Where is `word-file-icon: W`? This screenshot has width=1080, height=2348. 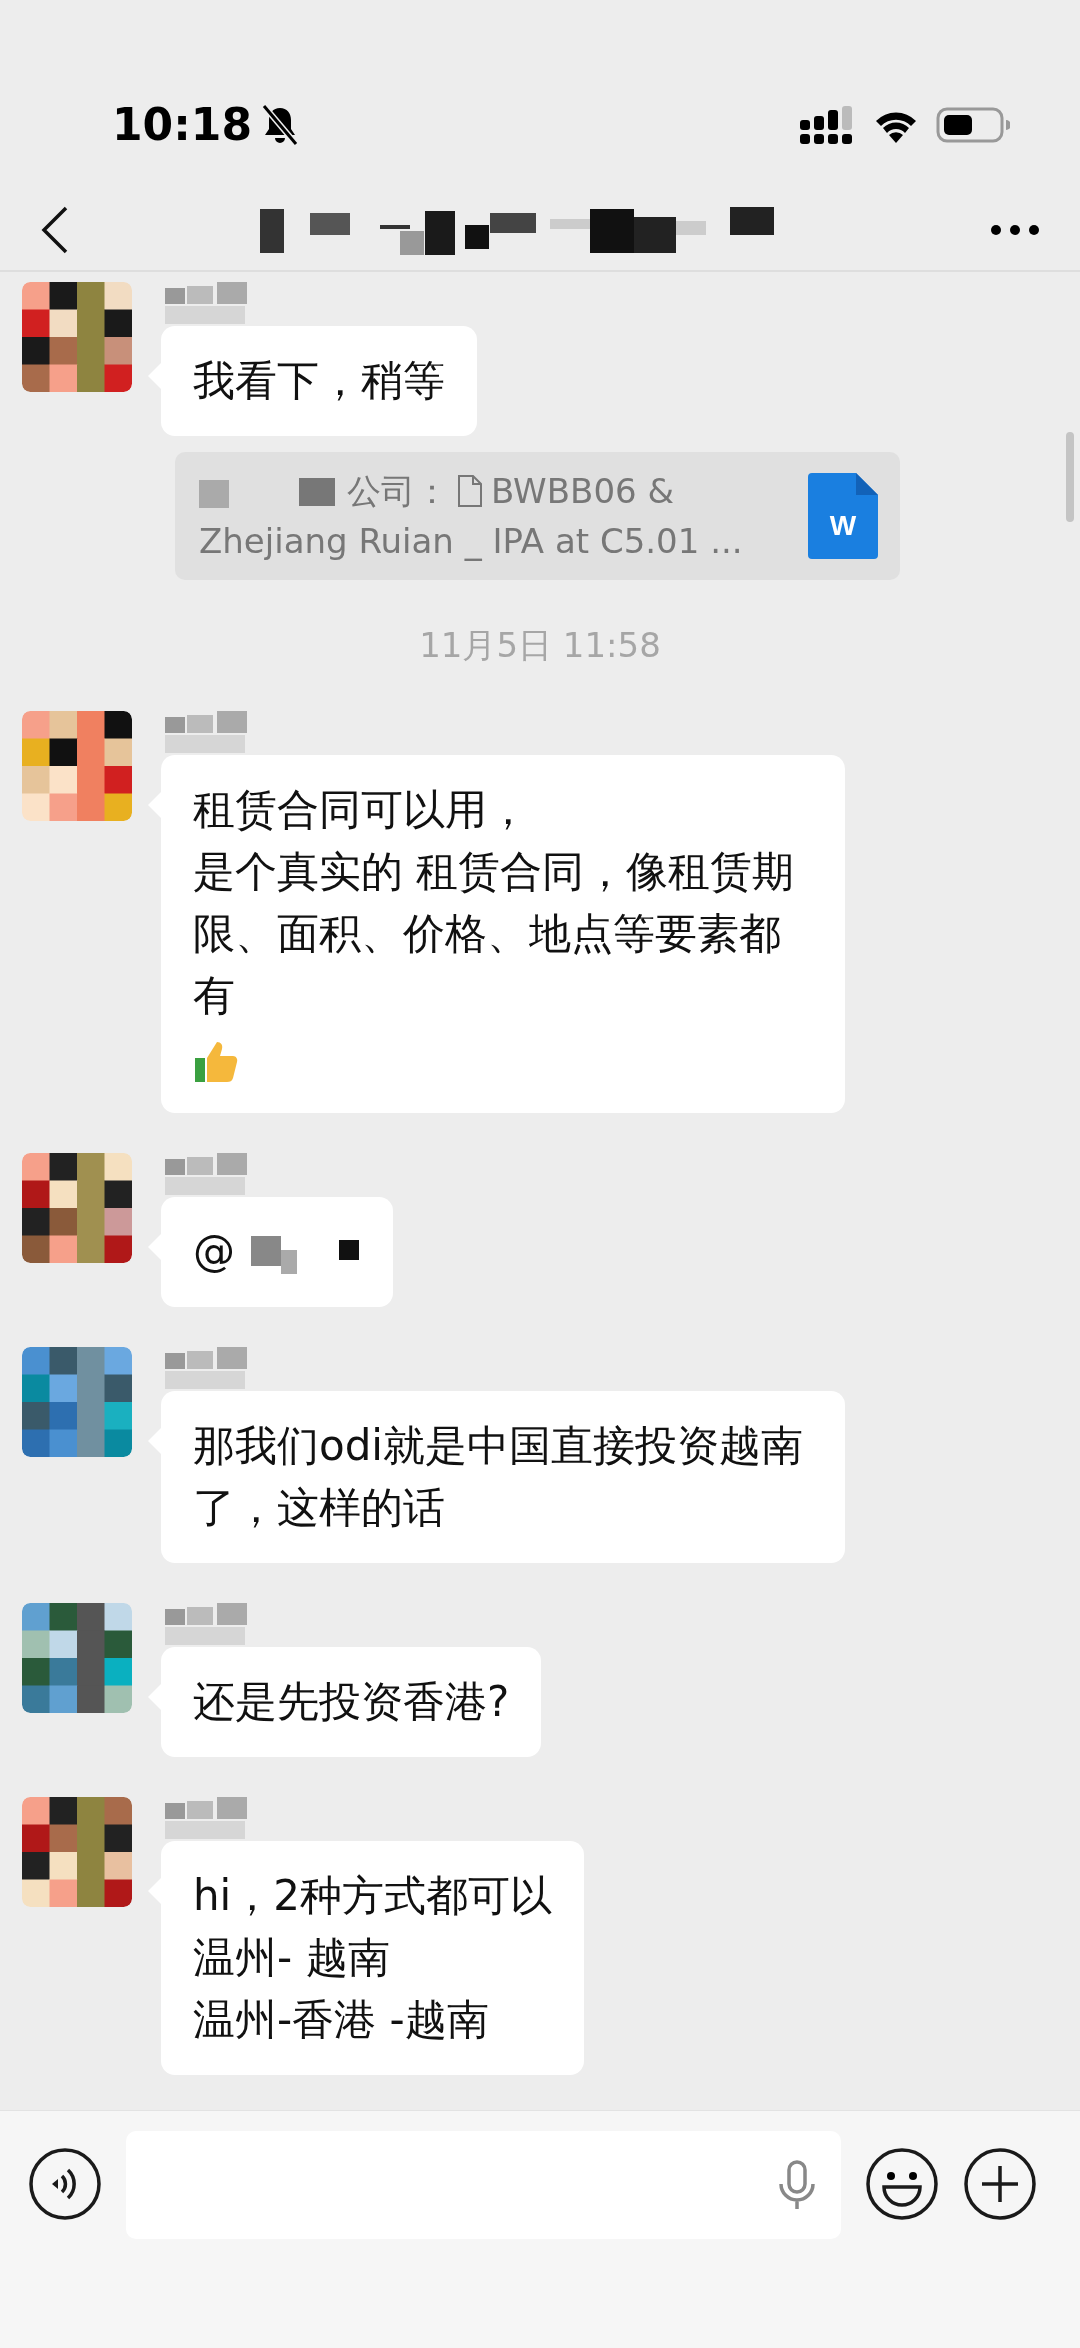
word-file-icon: W is located at coordinates (843, 516).